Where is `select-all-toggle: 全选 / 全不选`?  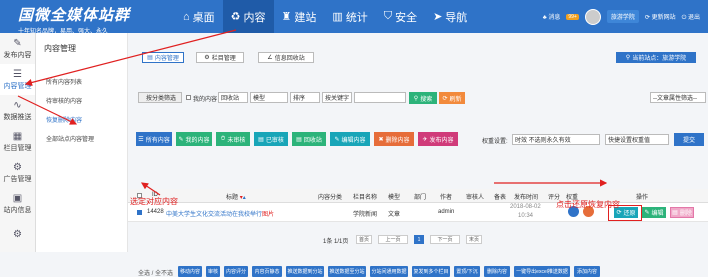
select-all-toggle: 全选 / 全不选 is located at coordinates (155, 272).